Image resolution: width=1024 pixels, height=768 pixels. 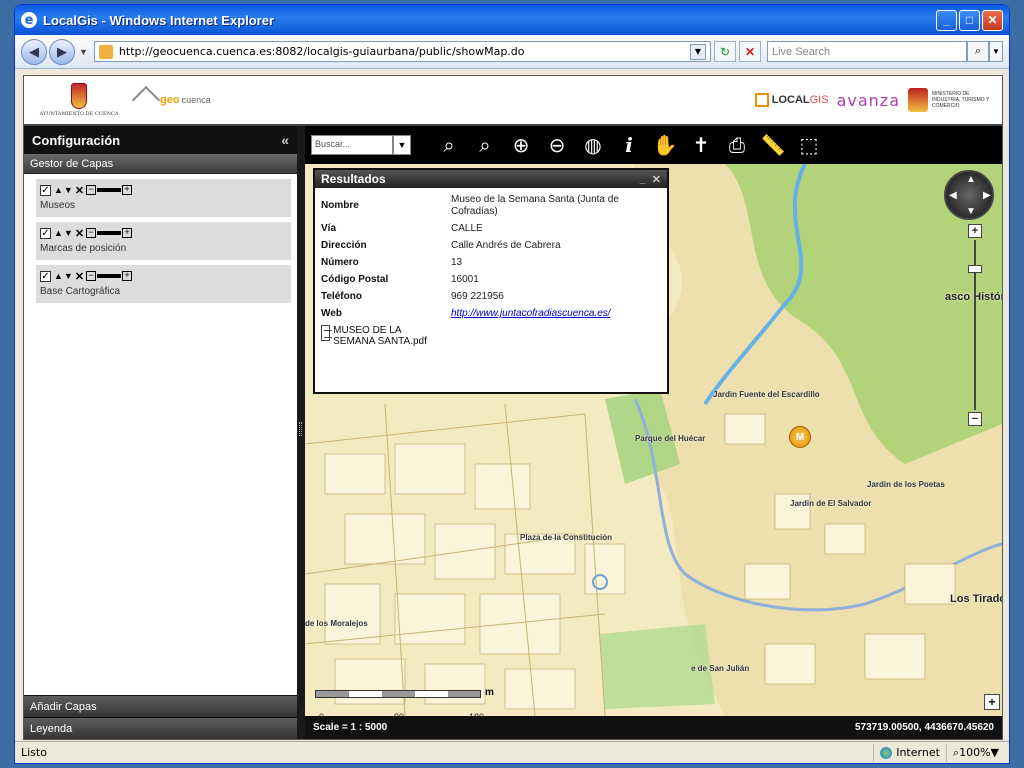 I want to click on back-button: ◀, so click(x=34, y=51).